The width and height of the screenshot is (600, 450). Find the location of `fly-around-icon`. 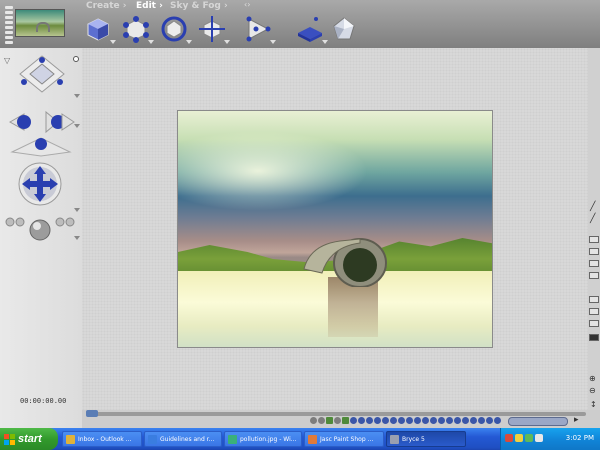

fly-around-icon is located at coordinates (41, 147).